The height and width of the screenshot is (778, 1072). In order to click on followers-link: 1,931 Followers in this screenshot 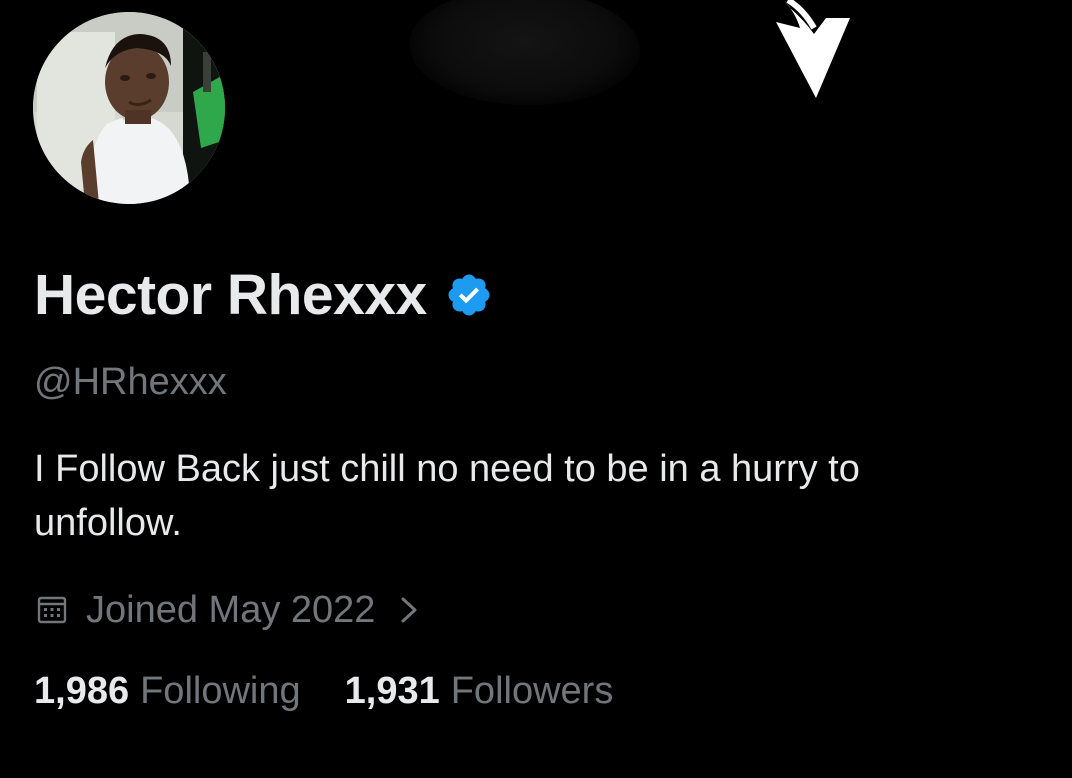, I will do `click(479, 691)`.